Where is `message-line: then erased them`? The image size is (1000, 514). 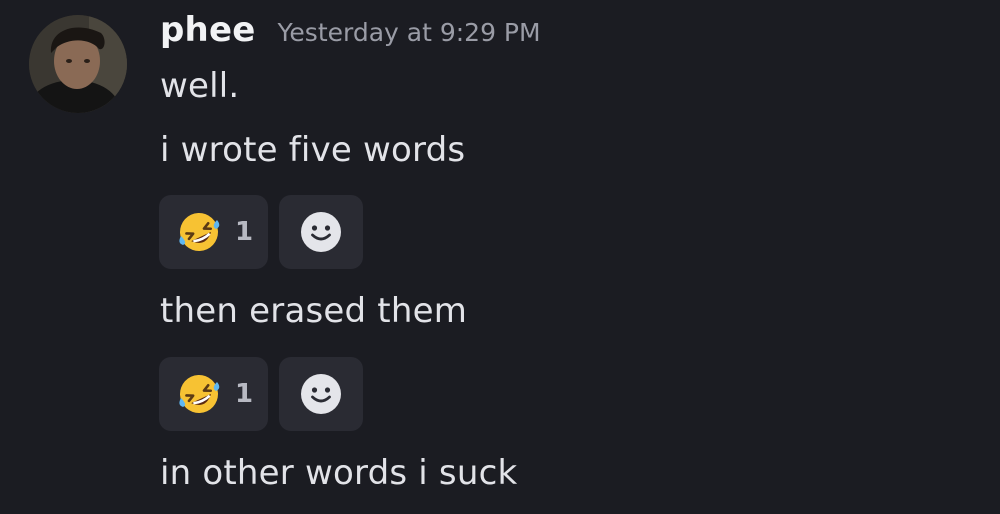
message-line: then erased them is located at coordinates (314, 311).